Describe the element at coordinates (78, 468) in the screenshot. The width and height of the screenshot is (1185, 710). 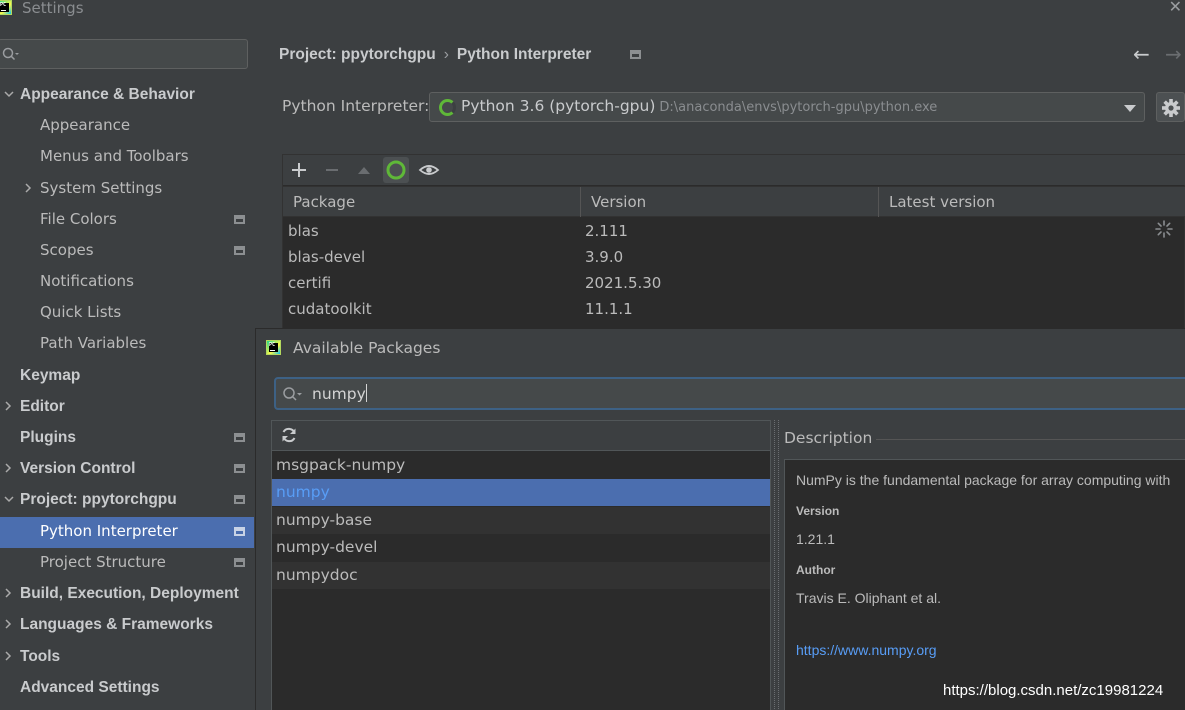
I see `sidebar-item-label: Version Control` at that location.